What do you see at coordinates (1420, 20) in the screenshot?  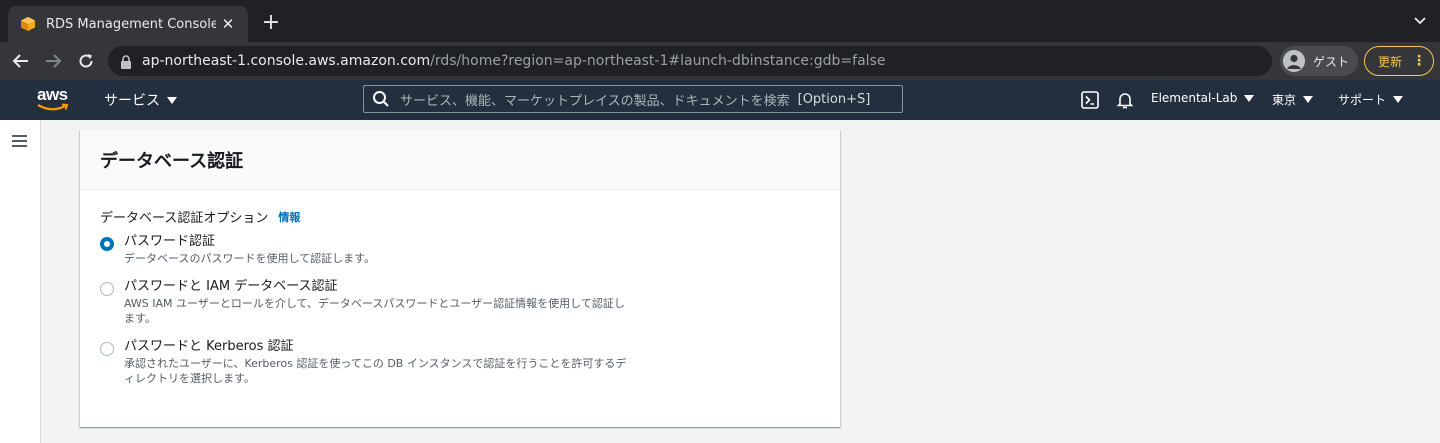 I see `tab-search-chevron-icon` at bounding box center [1420, 20].